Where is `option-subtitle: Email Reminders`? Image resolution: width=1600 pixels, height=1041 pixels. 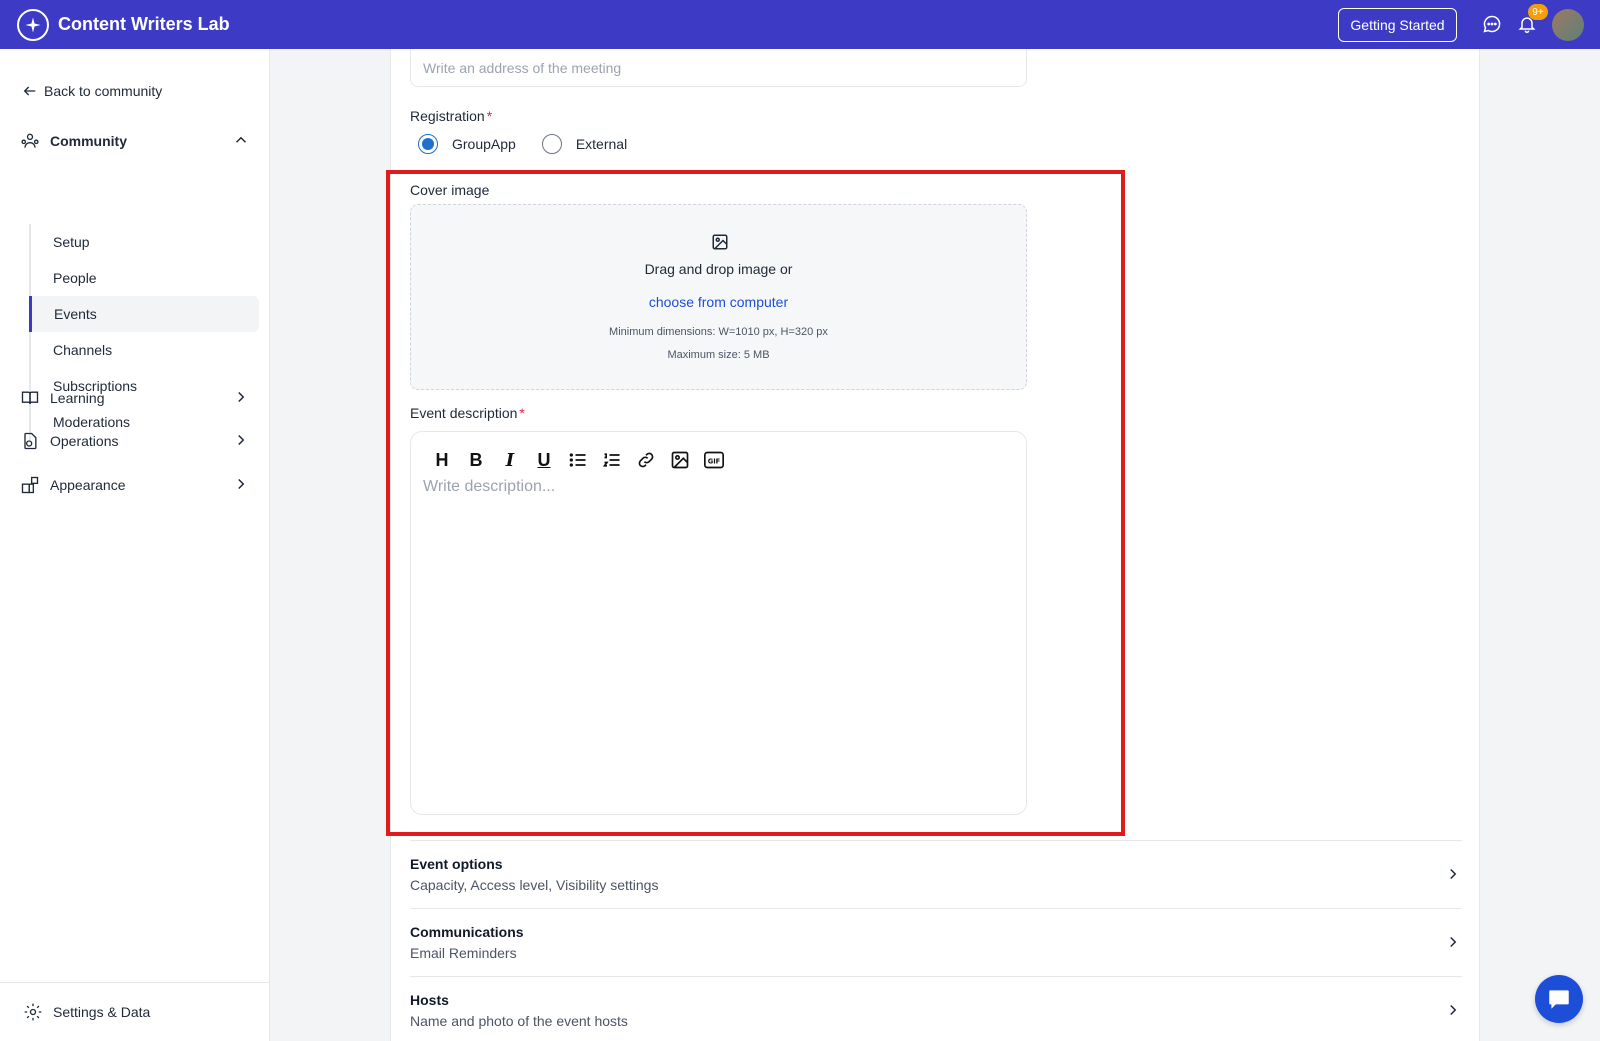 option-subtitle: Email Reminders is located at coordinates (463, 953).